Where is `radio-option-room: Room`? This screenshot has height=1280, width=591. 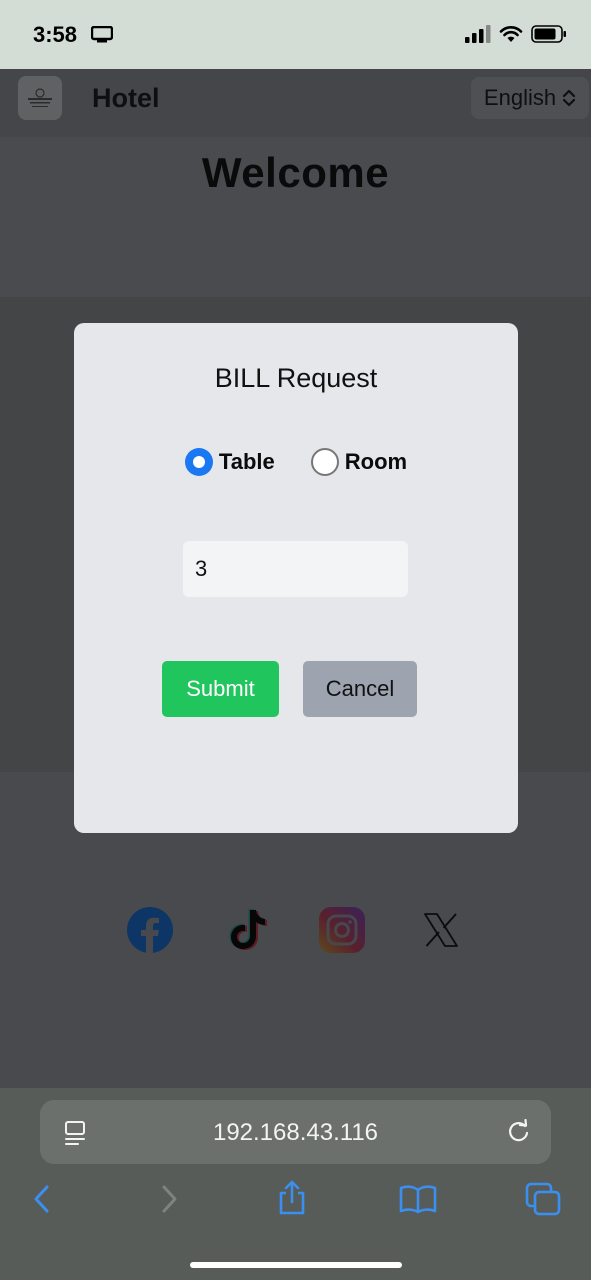
radio-option-room: Room is located at coordinates (359, 462).